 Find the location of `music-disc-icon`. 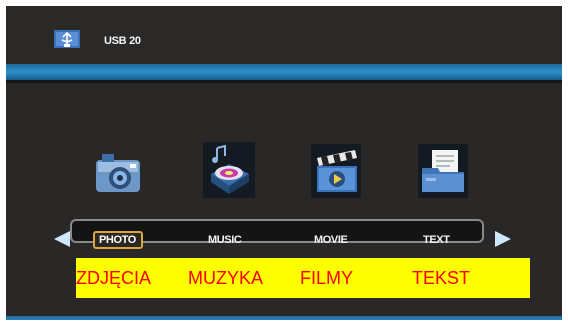

music-disc-icon is located at coordinates (229, 170).